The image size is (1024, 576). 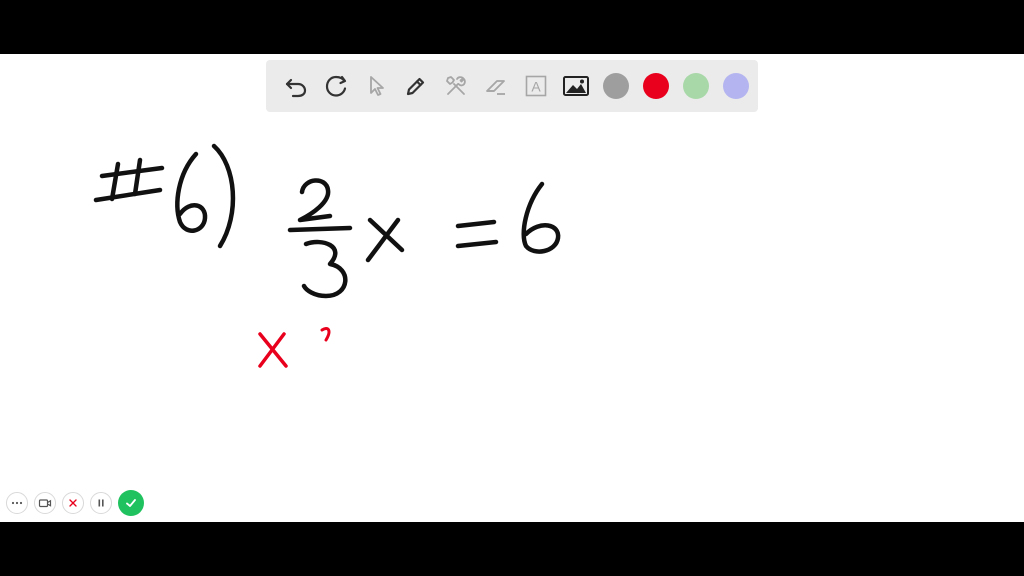 I want to click on red-swatch, so click(x=656, y=86).